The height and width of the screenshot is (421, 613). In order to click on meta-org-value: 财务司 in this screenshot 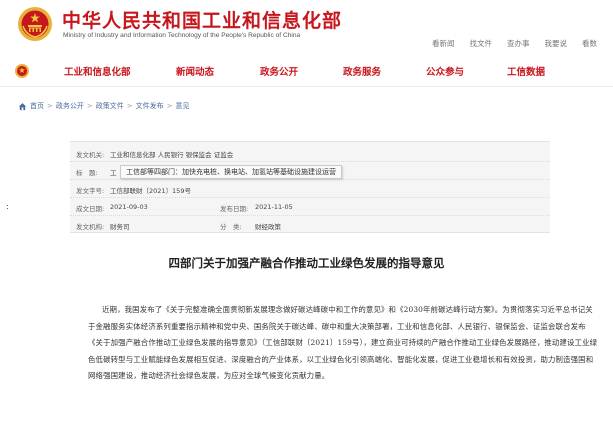, I will do `click(120, 227)`.